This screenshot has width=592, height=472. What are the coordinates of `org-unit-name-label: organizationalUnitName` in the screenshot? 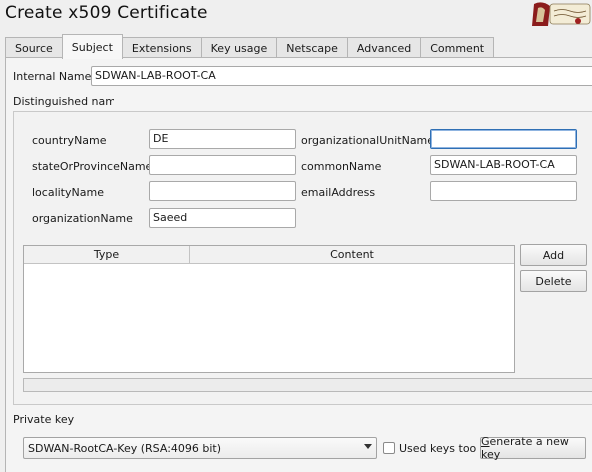 It's located at (368, 140).